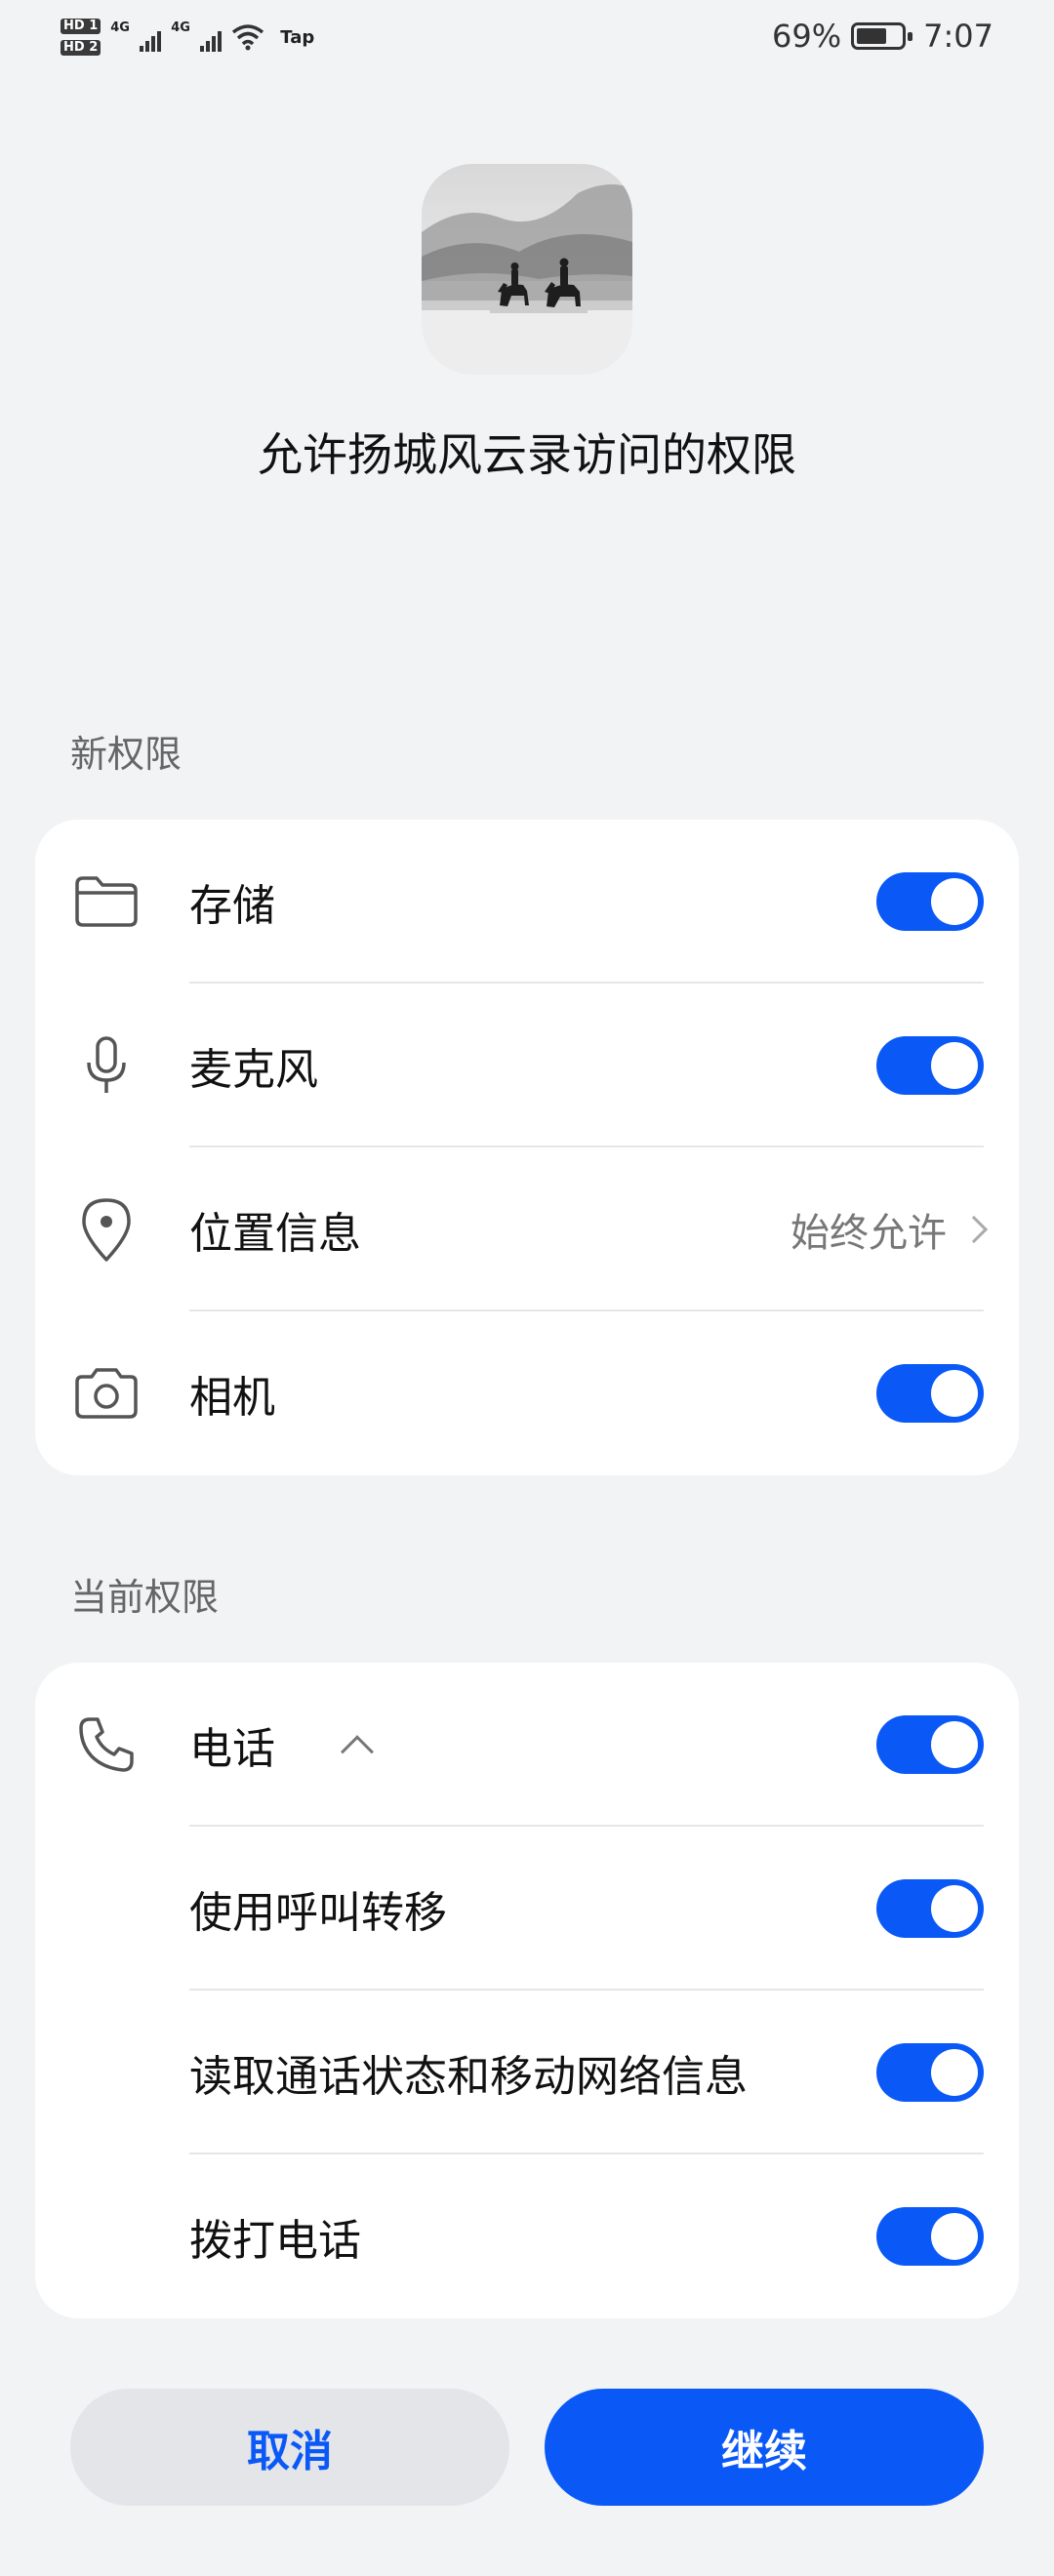 The image size is (1054, 2576). Describe the element at coordinates (807, 36) in the screenshot. I see `battery-percent: 69%` at that location.